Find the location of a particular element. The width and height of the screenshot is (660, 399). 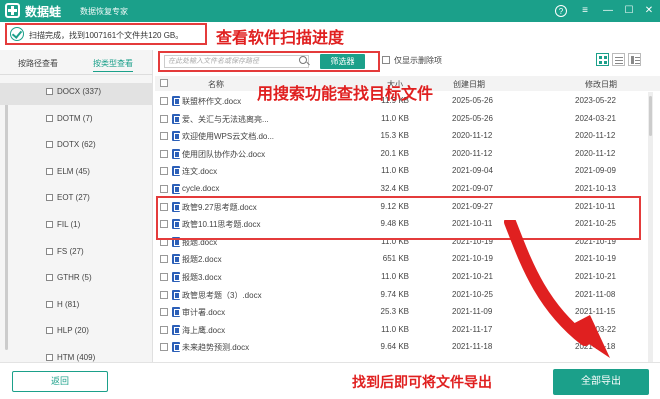

deleted-only-checkbox is located at coordinates (386, 60).